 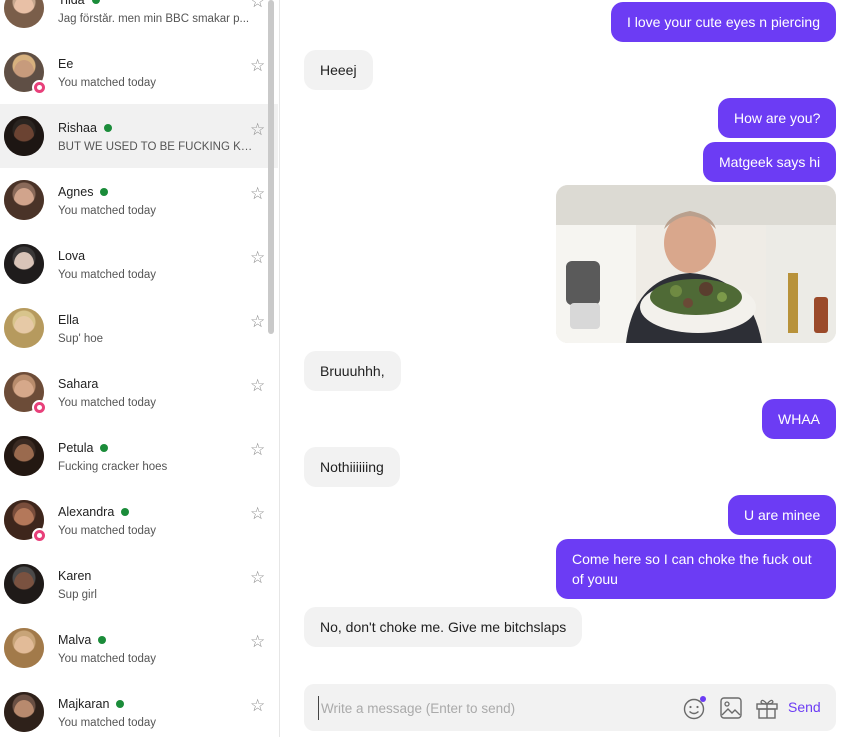 What do you see at coordinates (86, 512) in the screenshot?
I see `conversation-name: Alexandra` at bounding box center [86, 512].